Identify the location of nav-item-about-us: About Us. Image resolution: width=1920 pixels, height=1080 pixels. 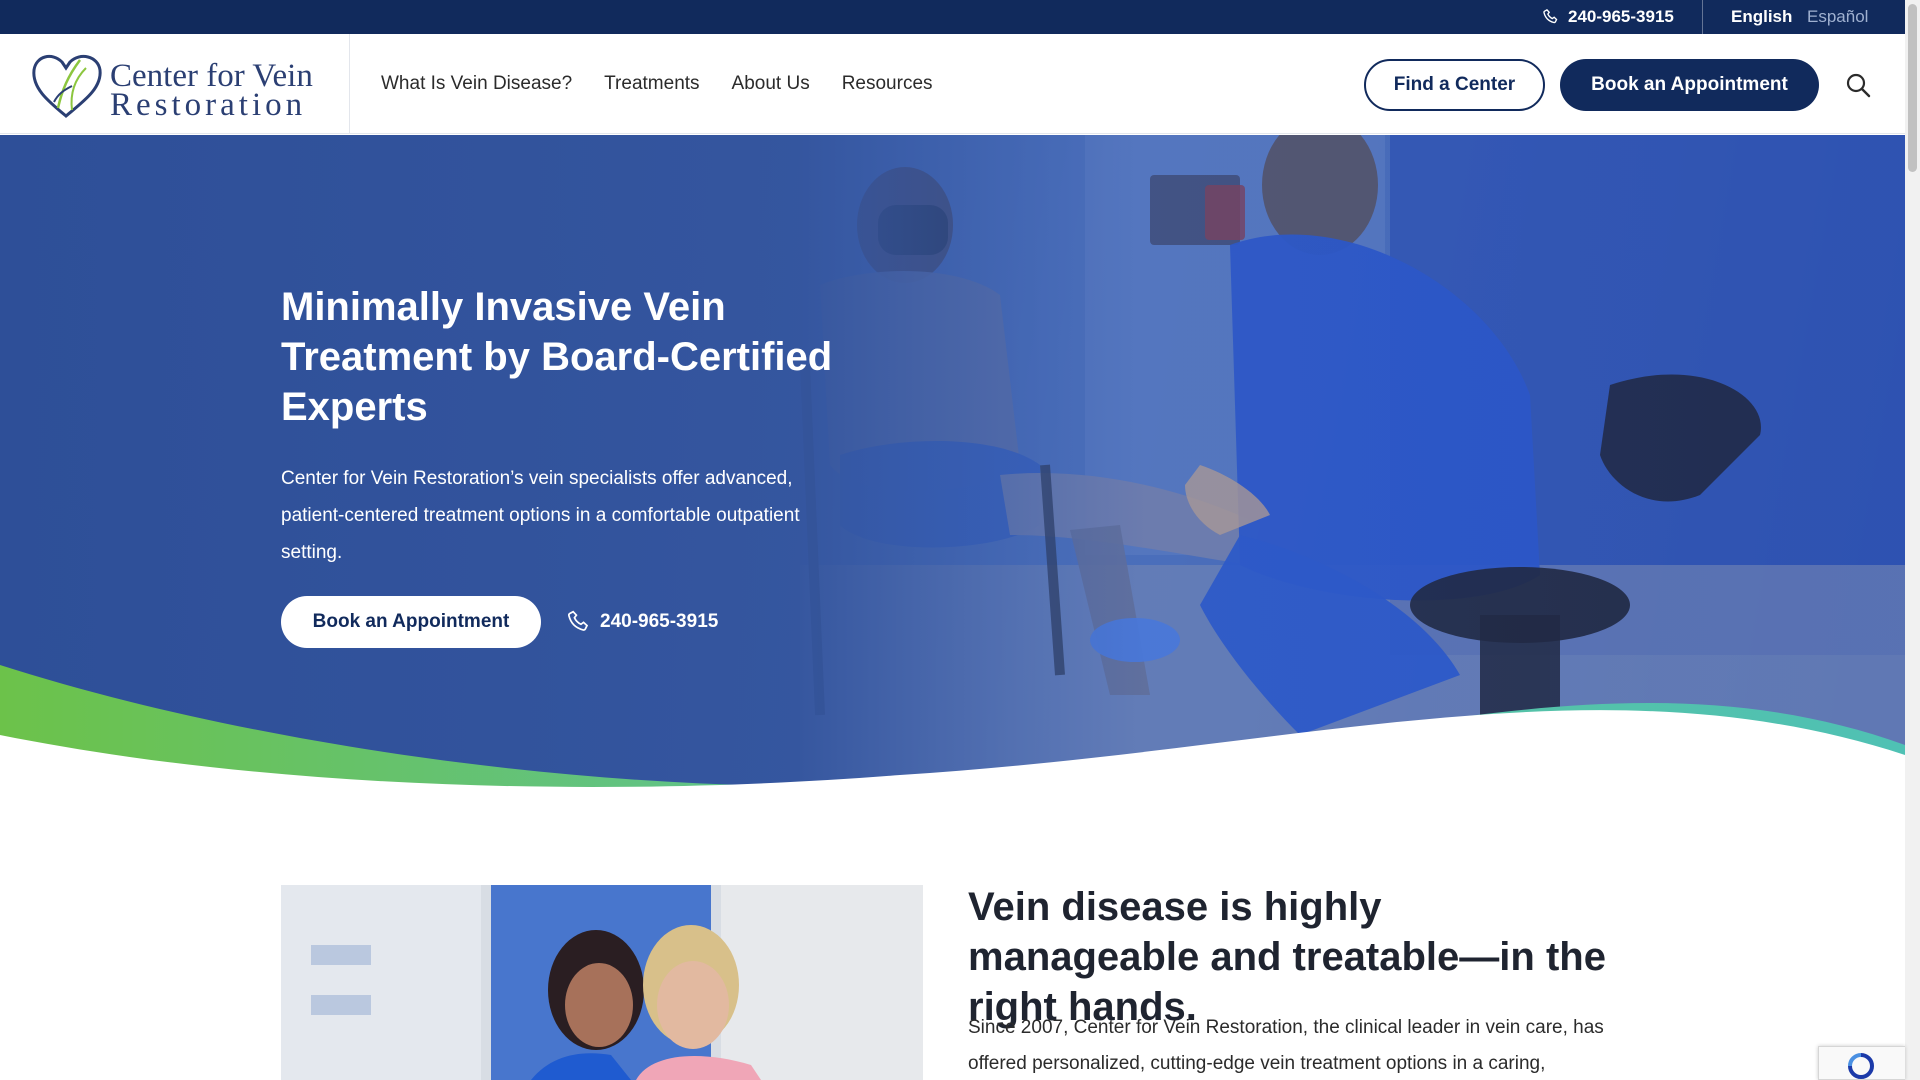
(771, 84).